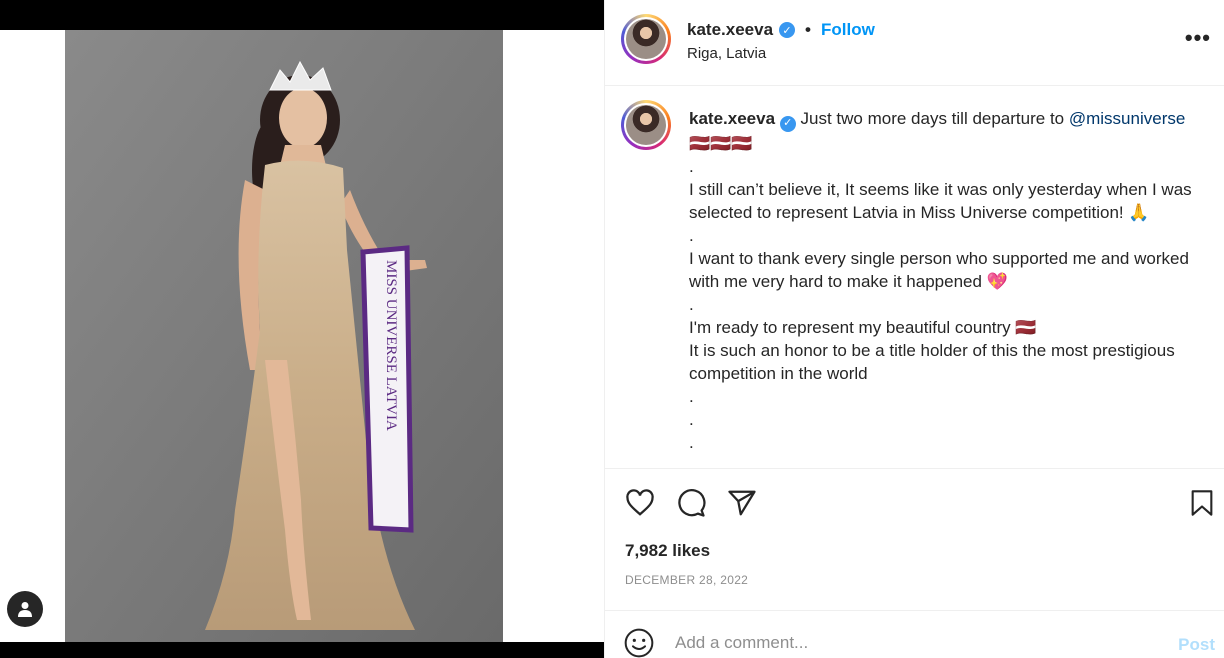  Describe the element at coordinates (646, 125) in the screenshot. I see `caption-avatar` at that location.